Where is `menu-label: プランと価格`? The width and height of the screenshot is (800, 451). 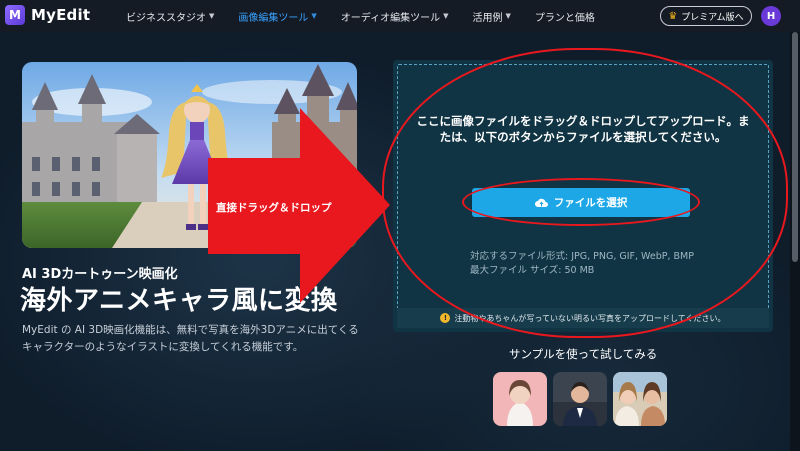
menu-label: プランと価格 is located at coordinates (564, 18).